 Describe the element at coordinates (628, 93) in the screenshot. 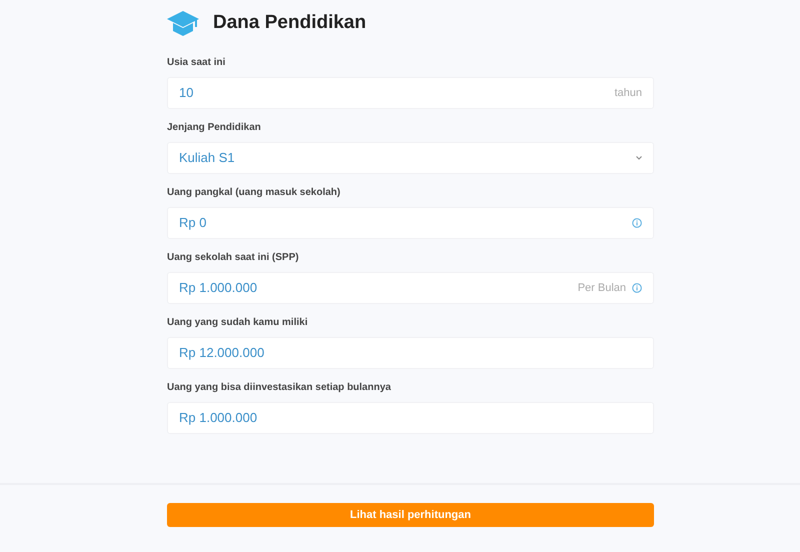

I see `unit-label: tahun` at that location.